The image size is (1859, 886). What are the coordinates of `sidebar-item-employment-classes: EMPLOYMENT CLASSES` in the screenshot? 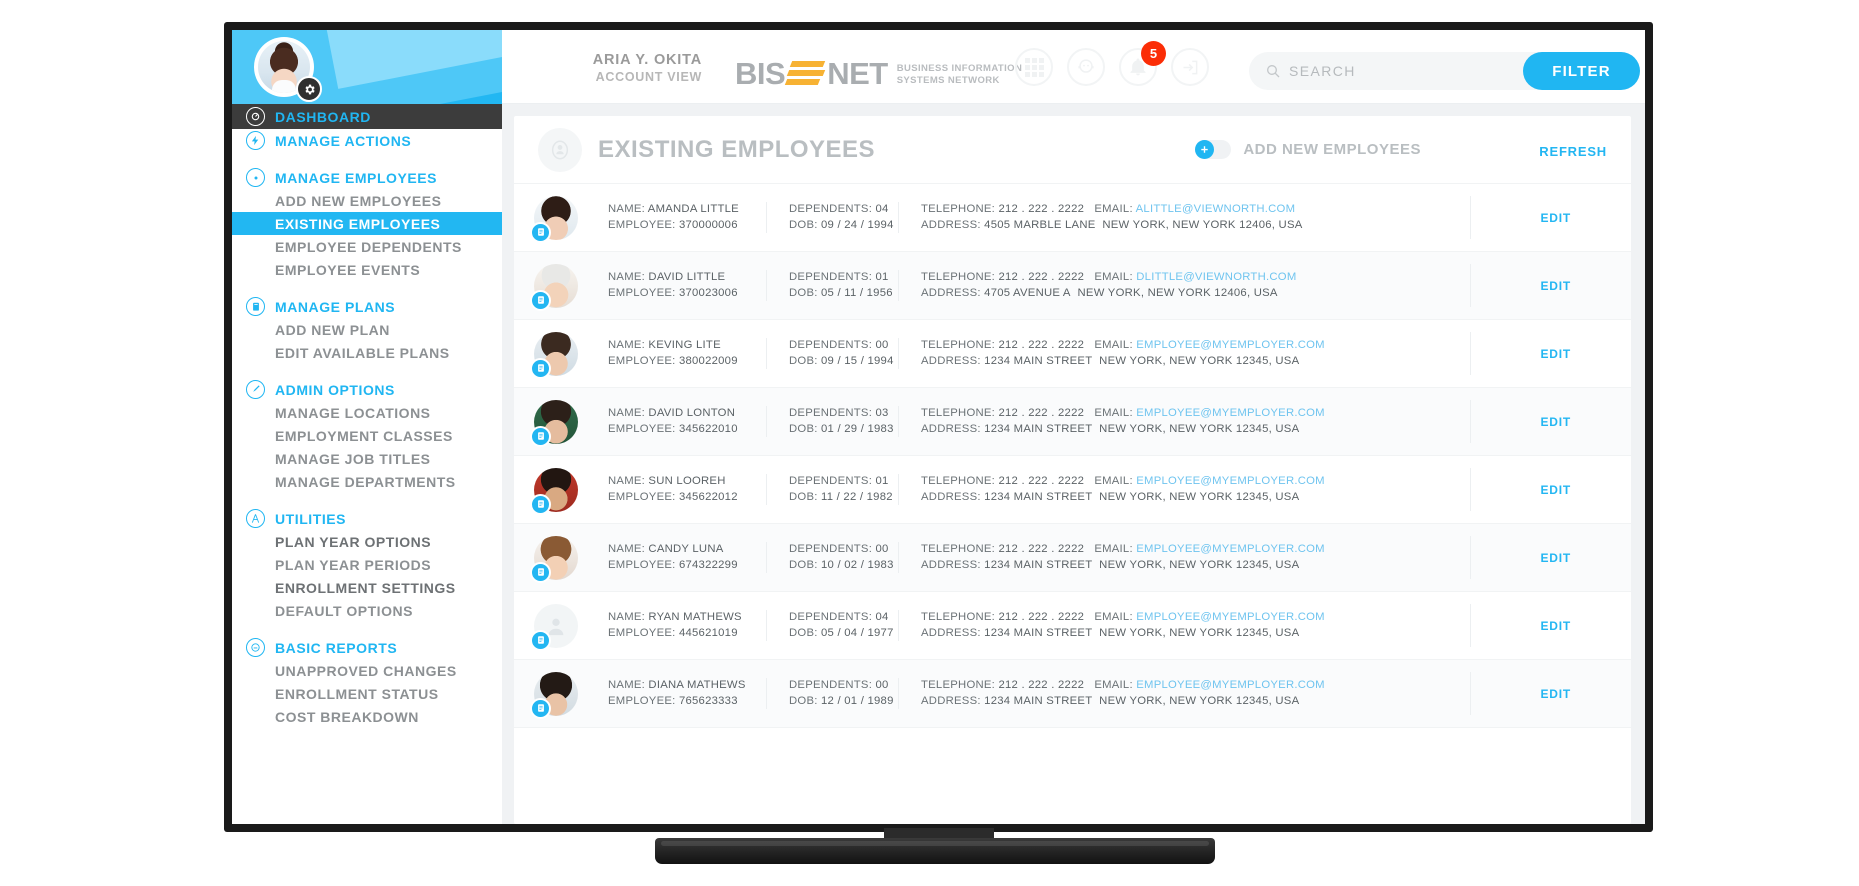 It's located at (367, 435).